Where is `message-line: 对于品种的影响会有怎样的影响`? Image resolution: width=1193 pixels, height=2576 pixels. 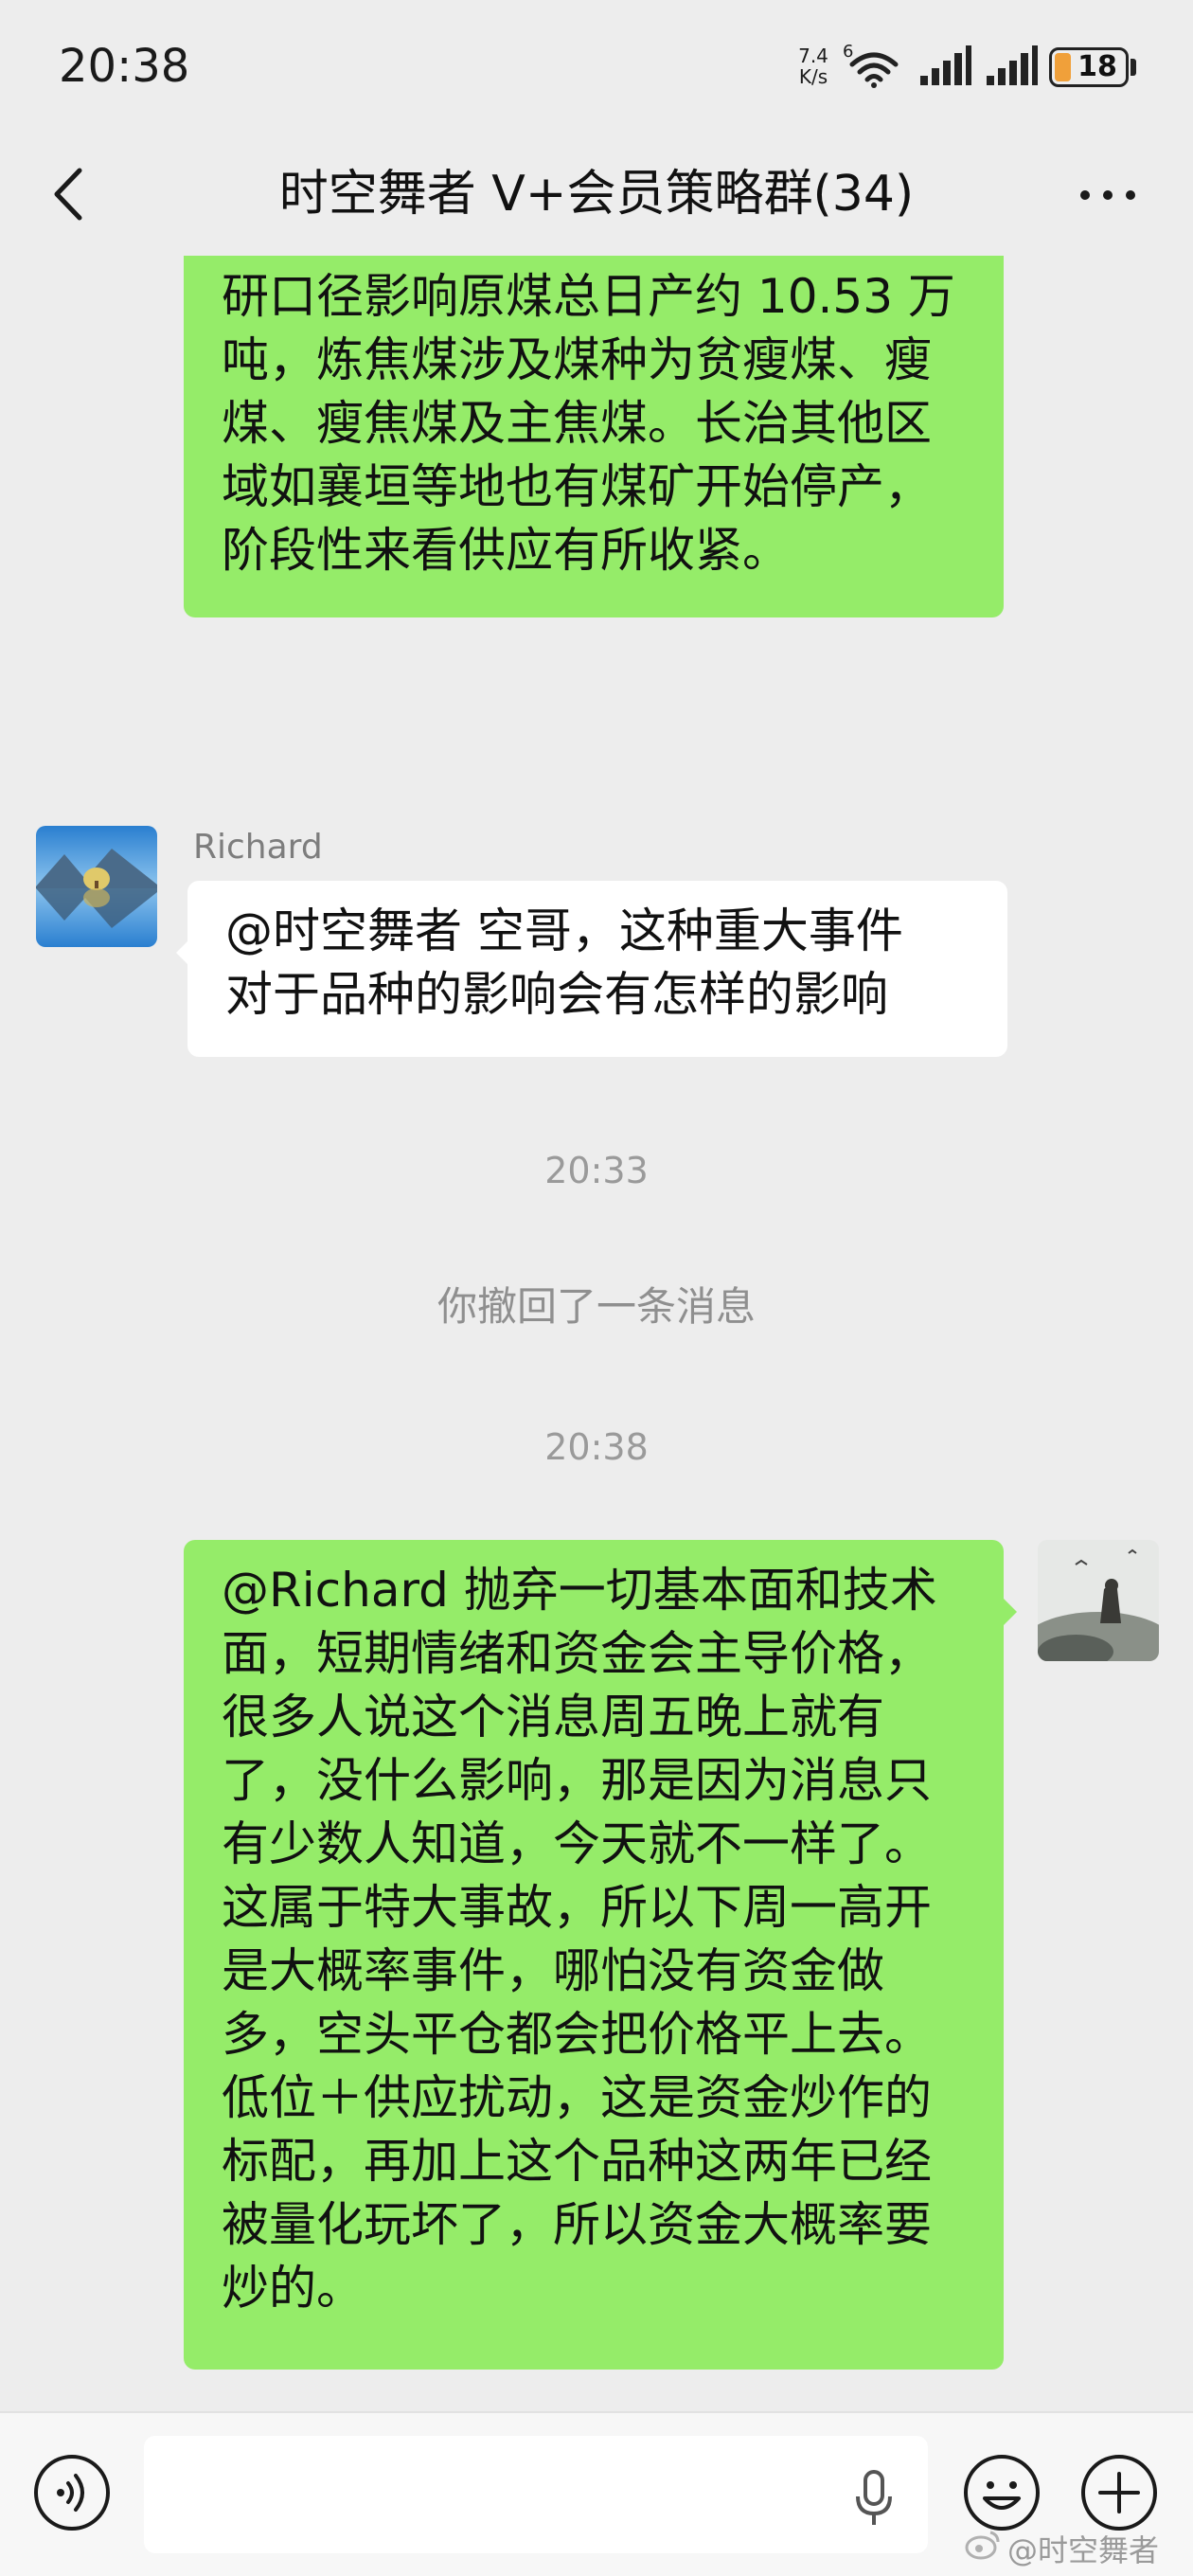
message-line: 对于品种的影响会有怎样的影响 is located at coordinates (556, 994).